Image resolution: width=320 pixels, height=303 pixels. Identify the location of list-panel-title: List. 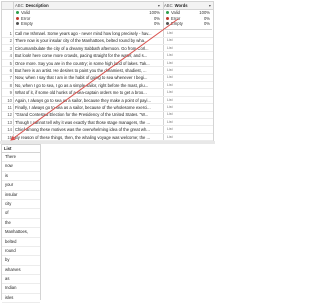
(21, 149).